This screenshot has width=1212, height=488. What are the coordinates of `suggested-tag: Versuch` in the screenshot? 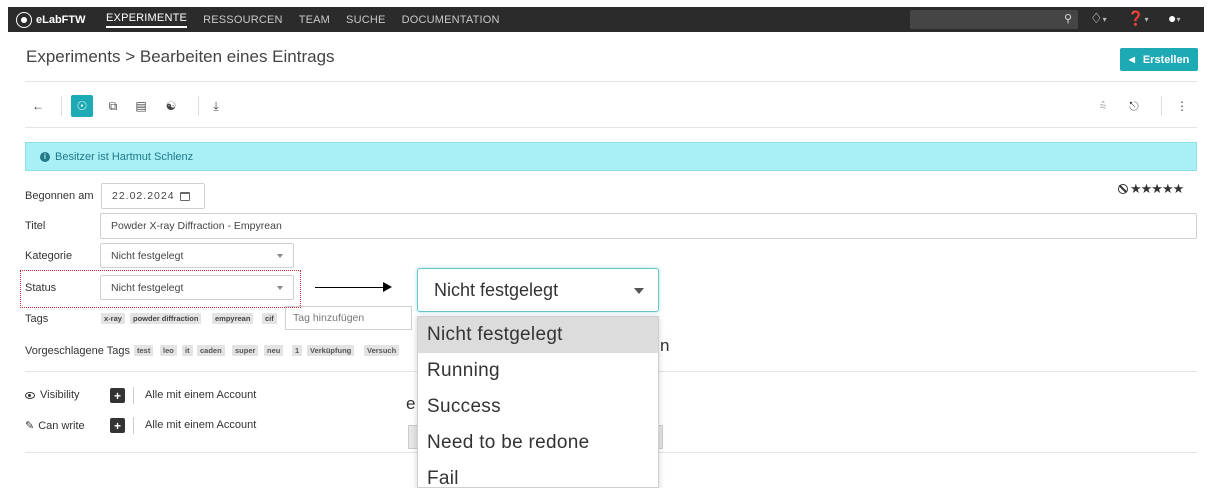 It's located at (382, 350).